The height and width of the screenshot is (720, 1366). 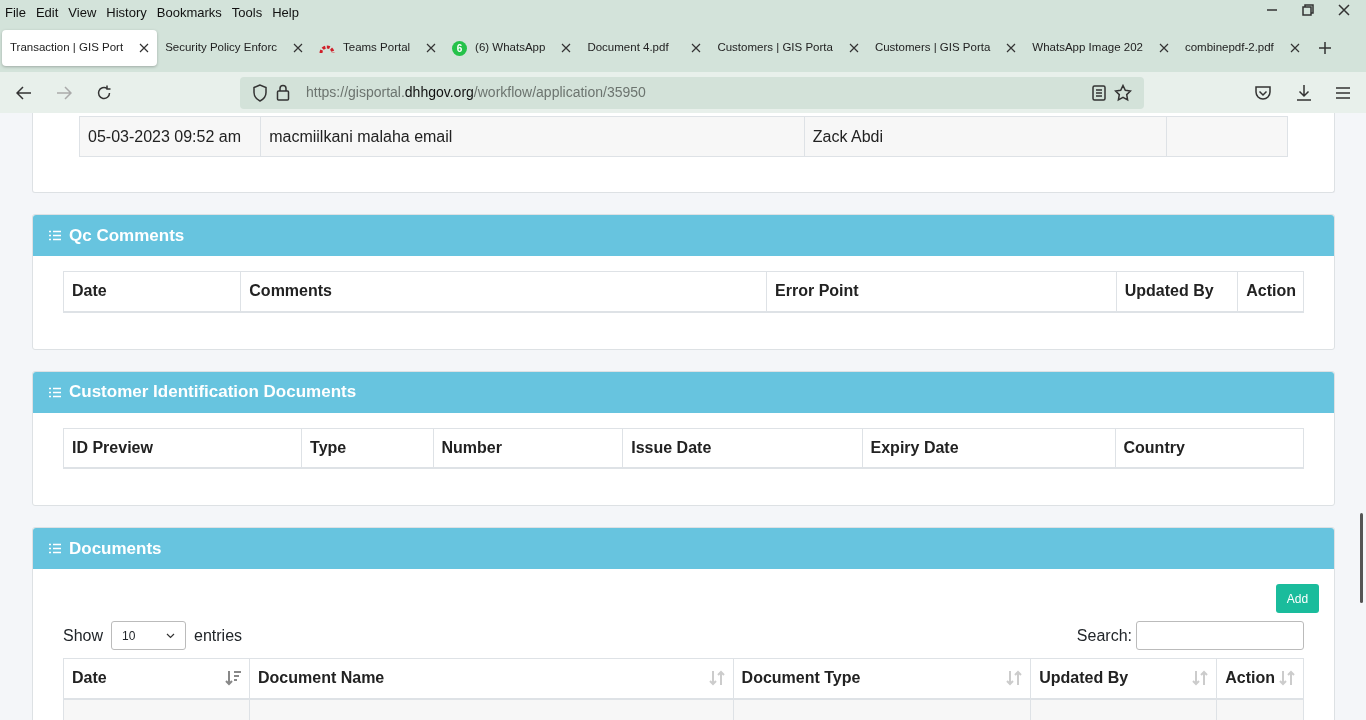 I want to click on close-icon, so click(x=1344, y=10).